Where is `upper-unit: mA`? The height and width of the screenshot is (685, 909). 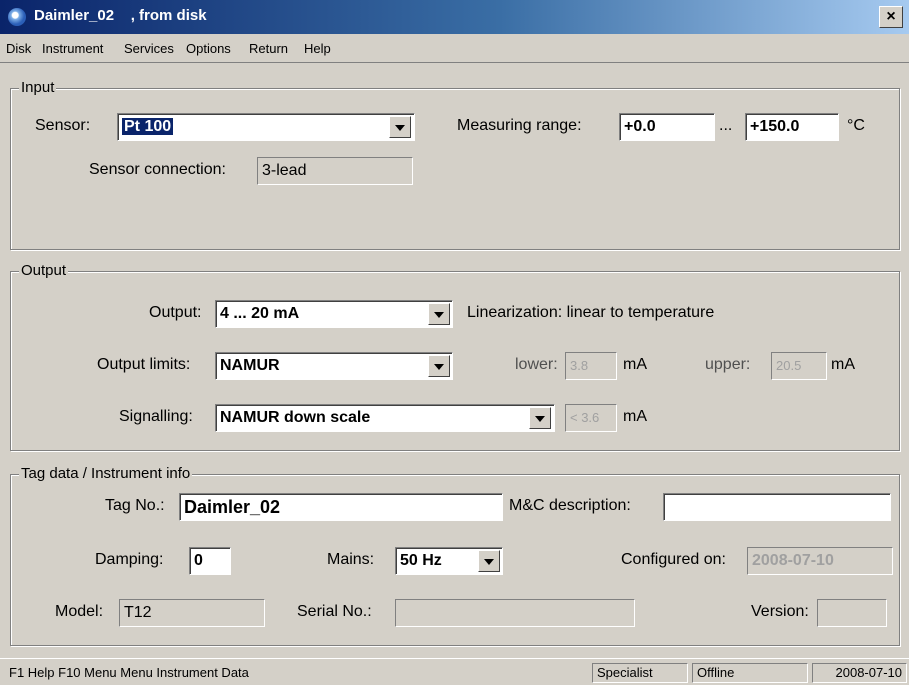
upper-unit: mA is located at coordinates (843, 364).